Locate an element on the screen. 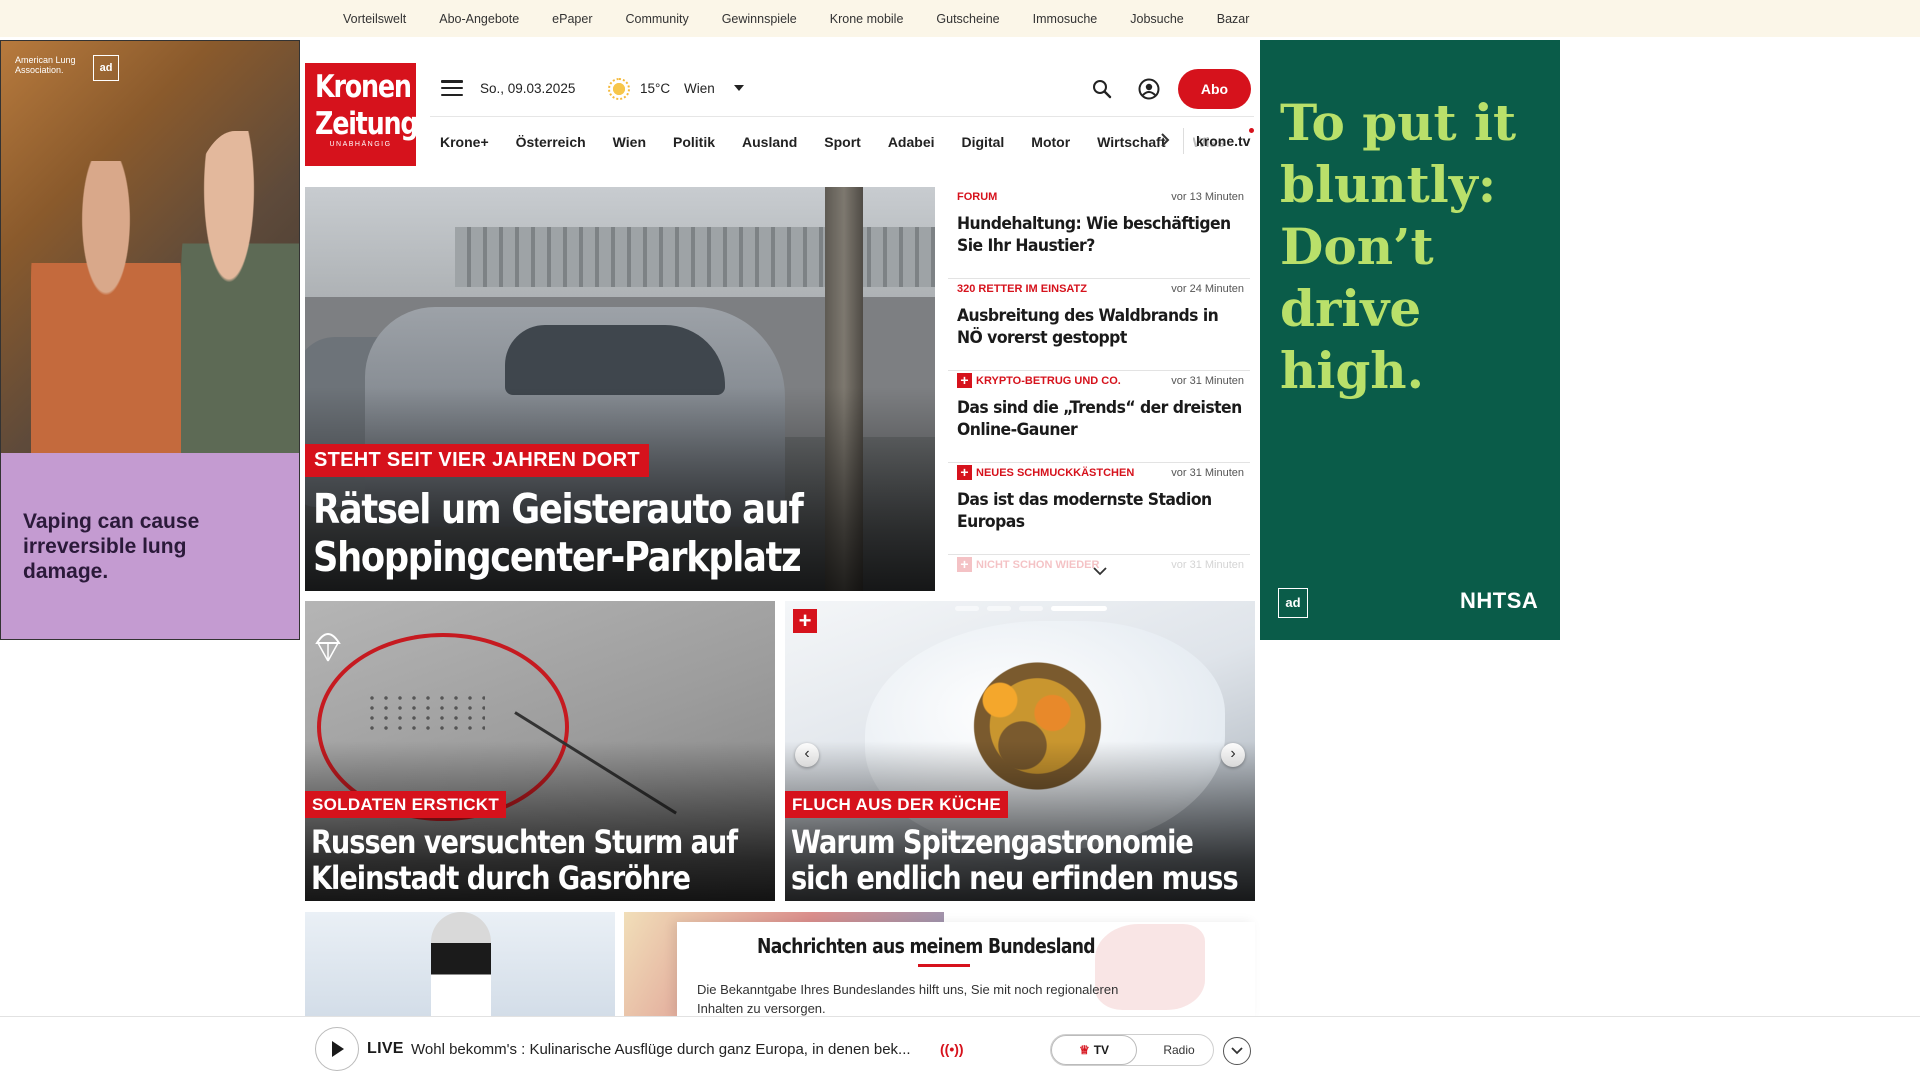 Image resolution: width=1920 pixels, height=1080 pixels. utility-link-krone-mobile: Krone mobile is located at coordinates (867, 19).